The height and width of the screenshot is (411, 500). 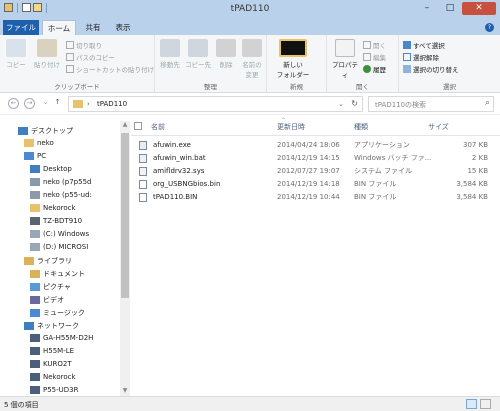 I want to click on details-view-icon, so click(x=471, y=404).